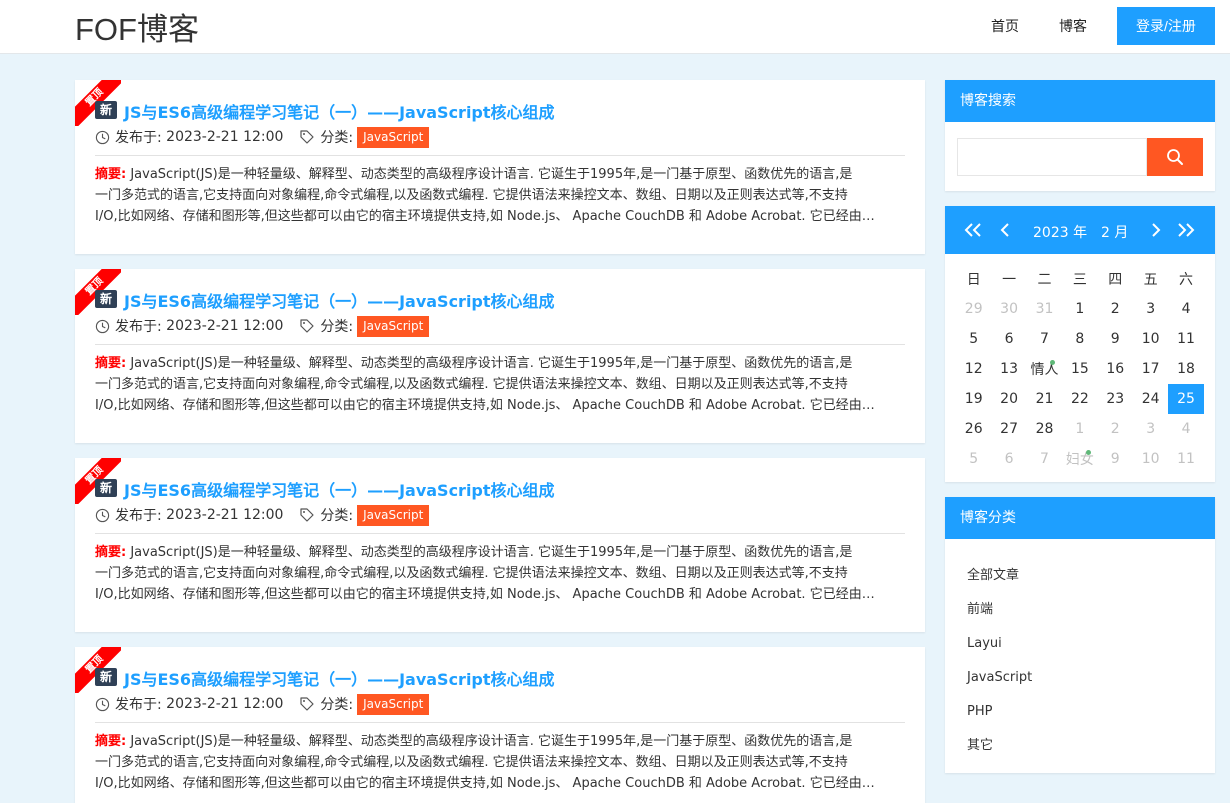 The width and height of the screenshot is (1230, 803). Describe the element at coordinates (1060, 232) in the screenshot. I see `calendar-year: 2023 年` at that location.